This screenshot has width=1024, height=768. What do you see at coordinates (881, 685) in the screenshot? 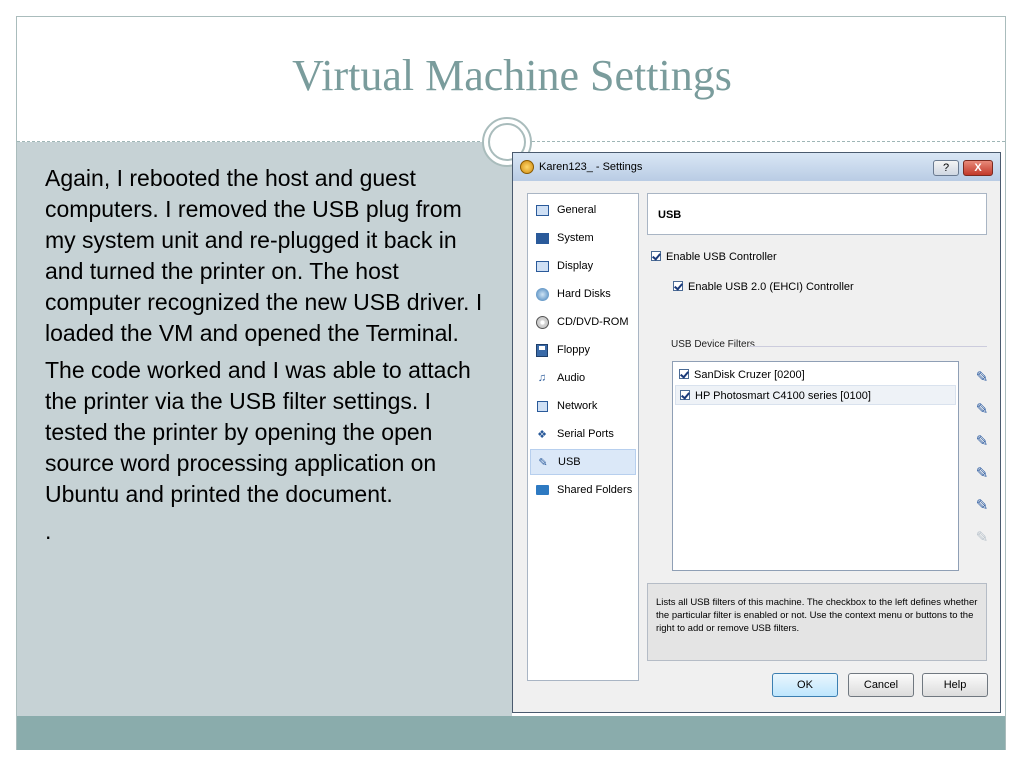
I see `cancel-button: Cancel` at bounding box center [881, 685].